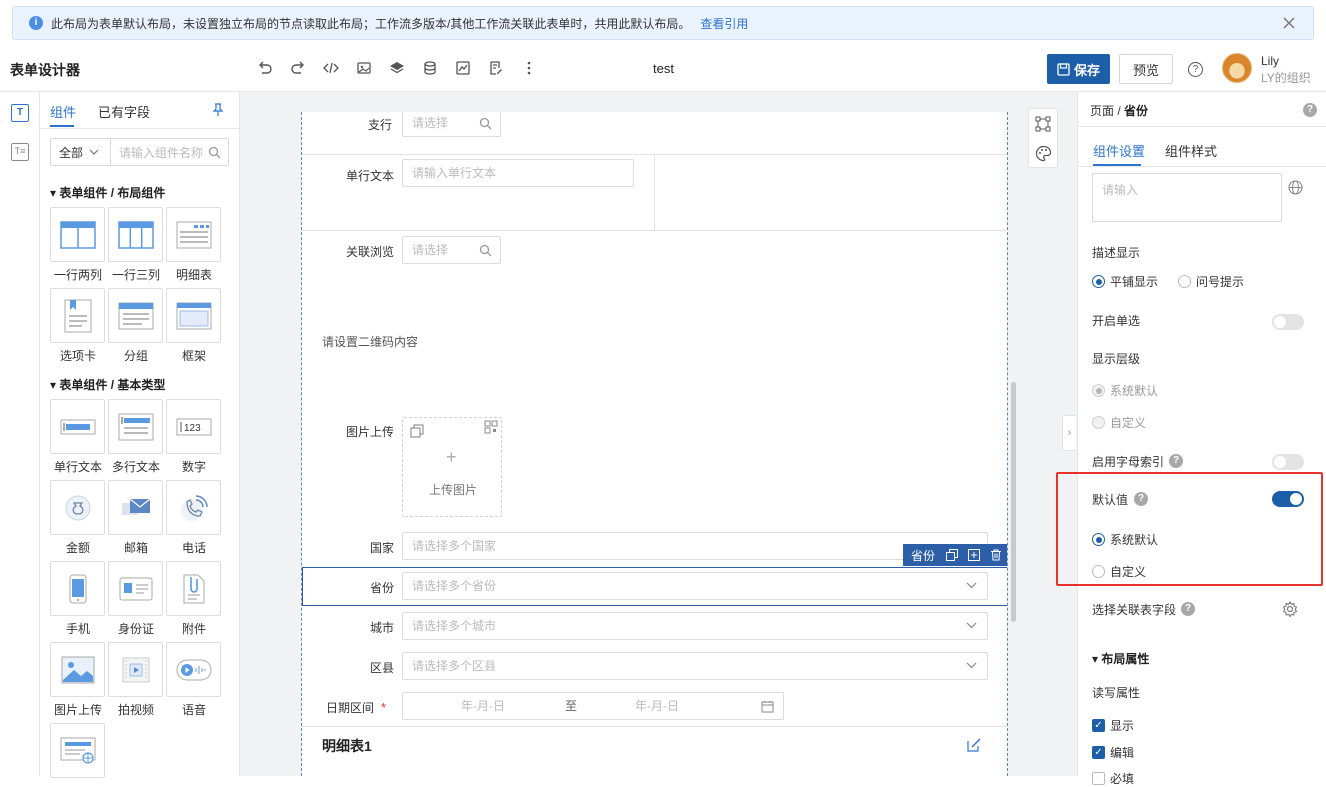  I want to click on category-basic-heading: ▾ 表单组件 / 基本类型, so click(107, 384).